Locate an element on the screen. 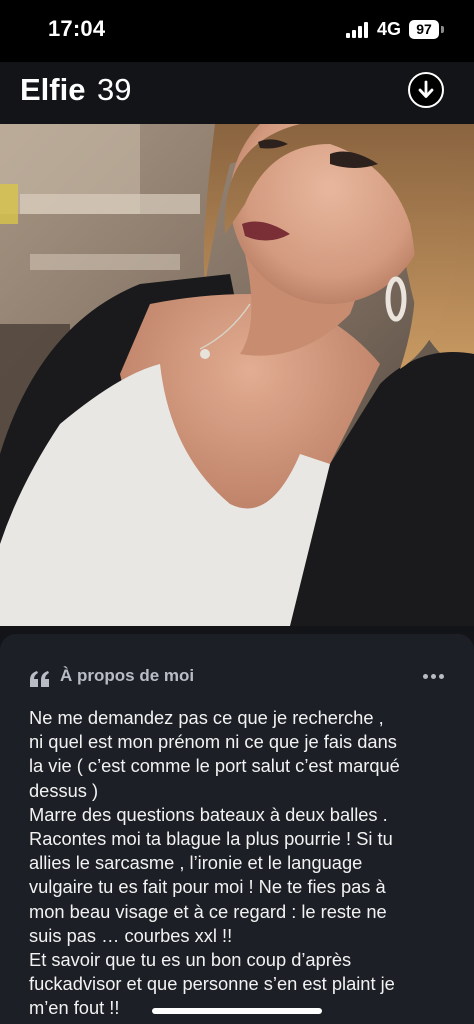  status-bar: 17:04 4G 97 is located at coordinates (237, 31).